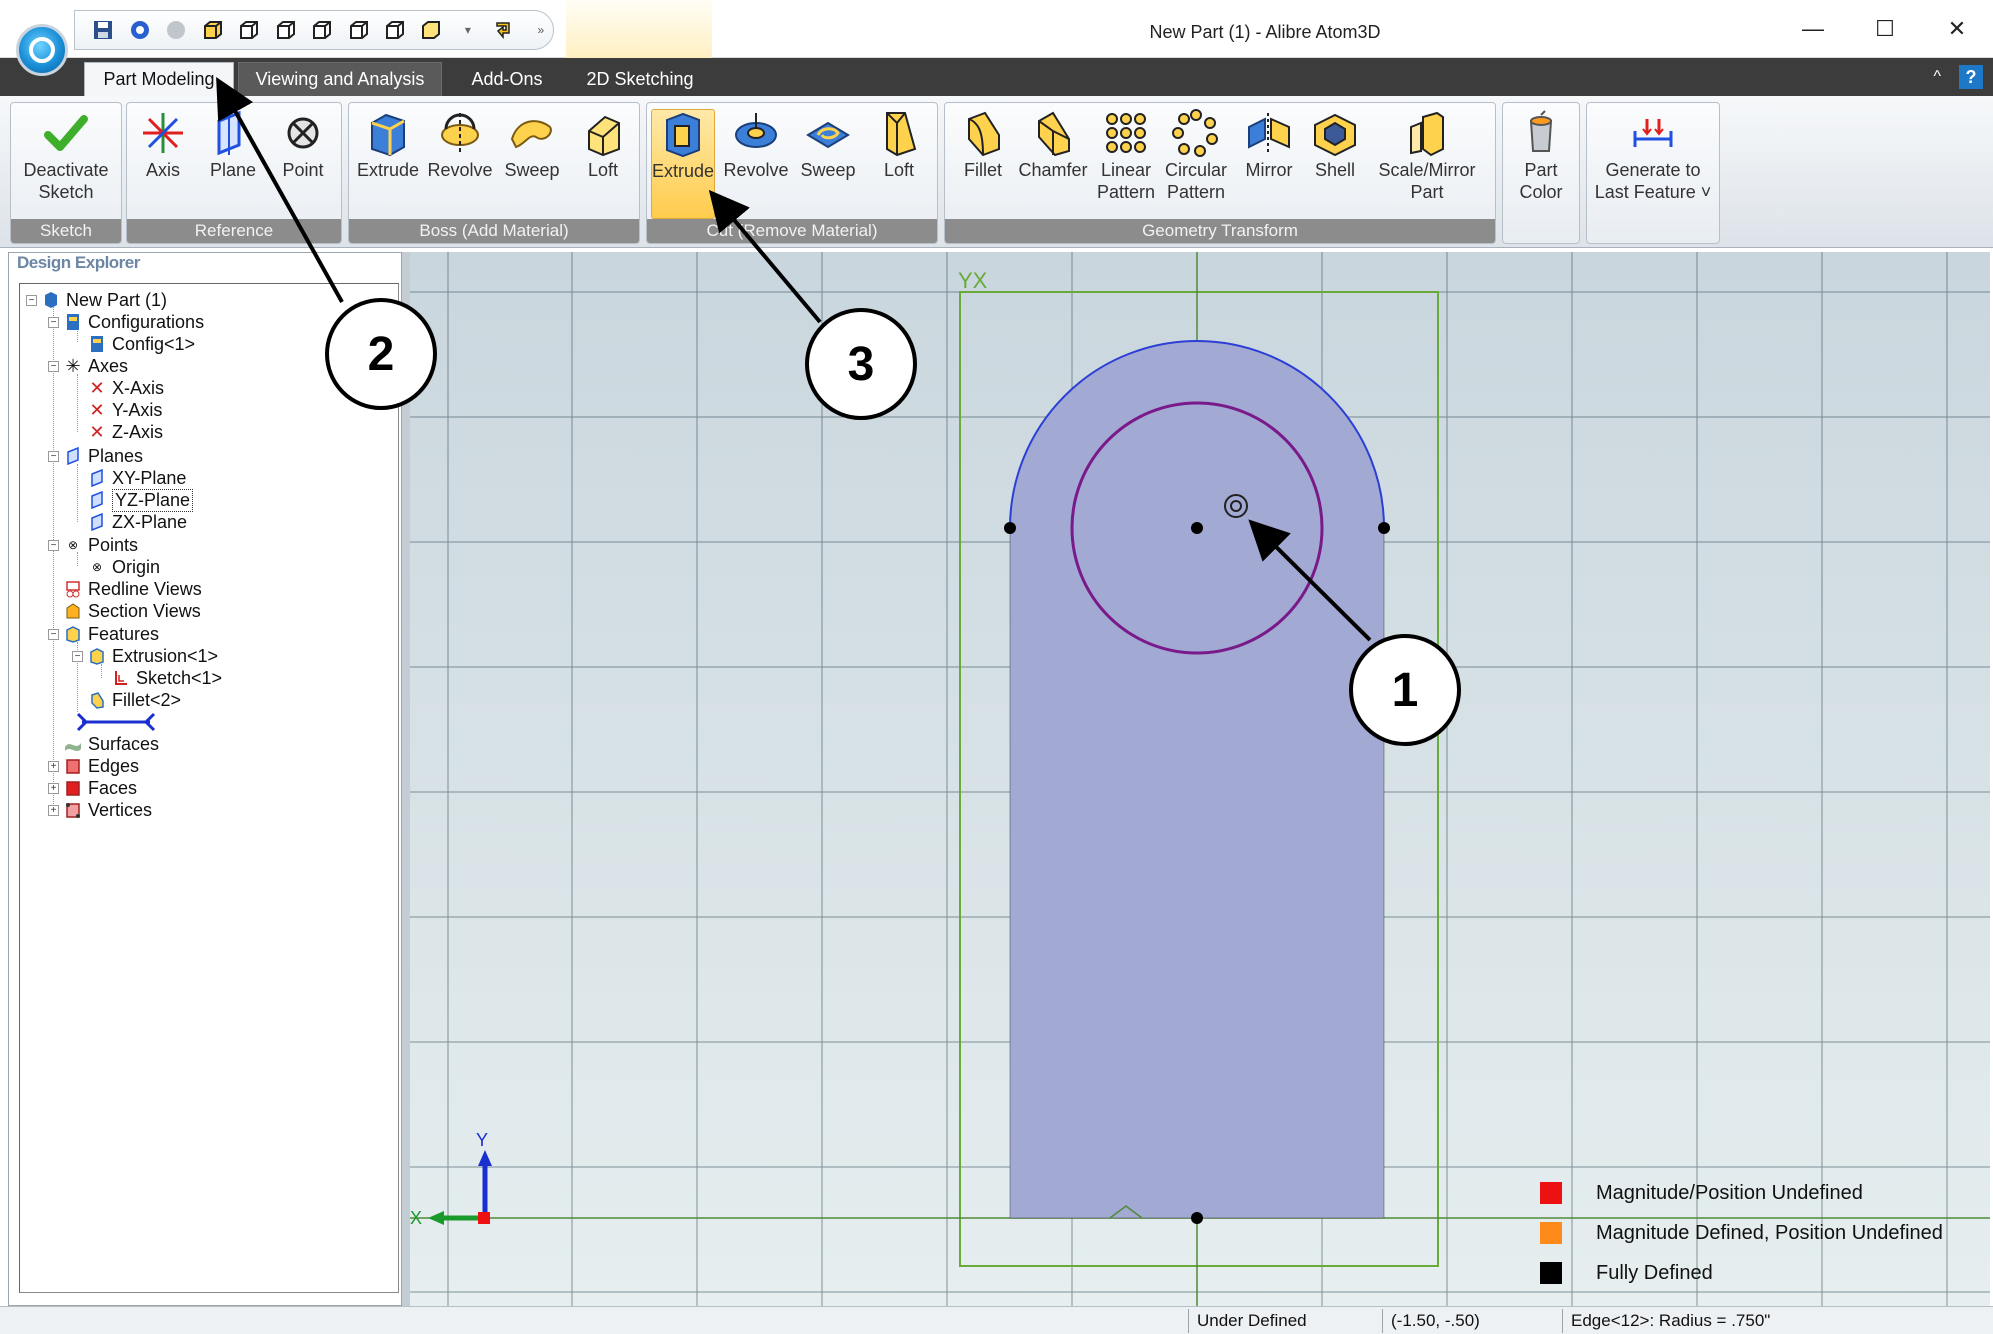 This screenshot has height=1334, width=1993. What do you see at coordinates (53, 810) in the screenshot?
I see `expander-vertices: +` at bounding box center [53, 810].